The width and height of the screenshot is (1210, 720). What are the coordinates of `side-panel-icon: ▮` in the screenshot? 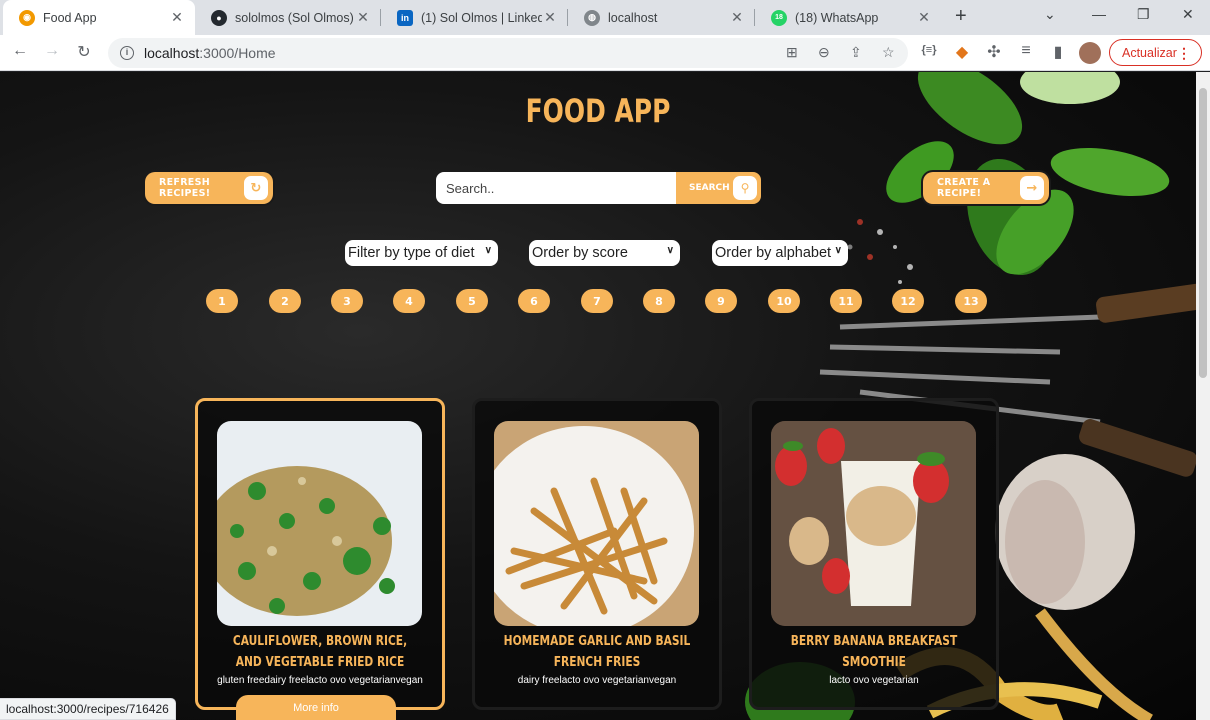 It's located at (1058, 52).